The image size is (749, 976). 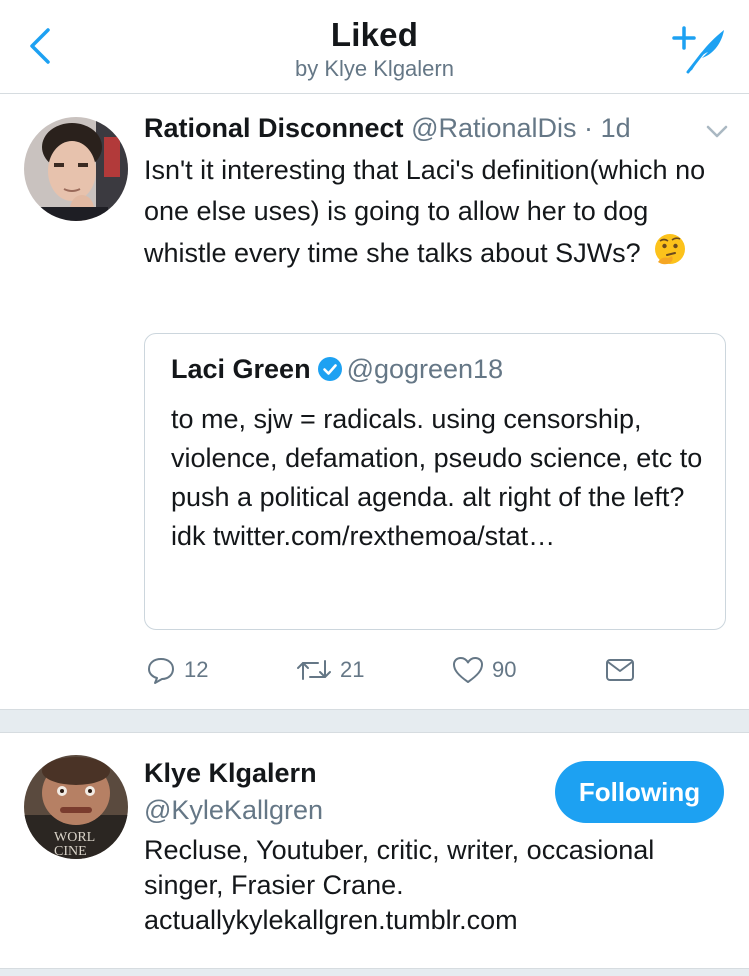 I want to click on reply-icon, so click(x=161, y=671).